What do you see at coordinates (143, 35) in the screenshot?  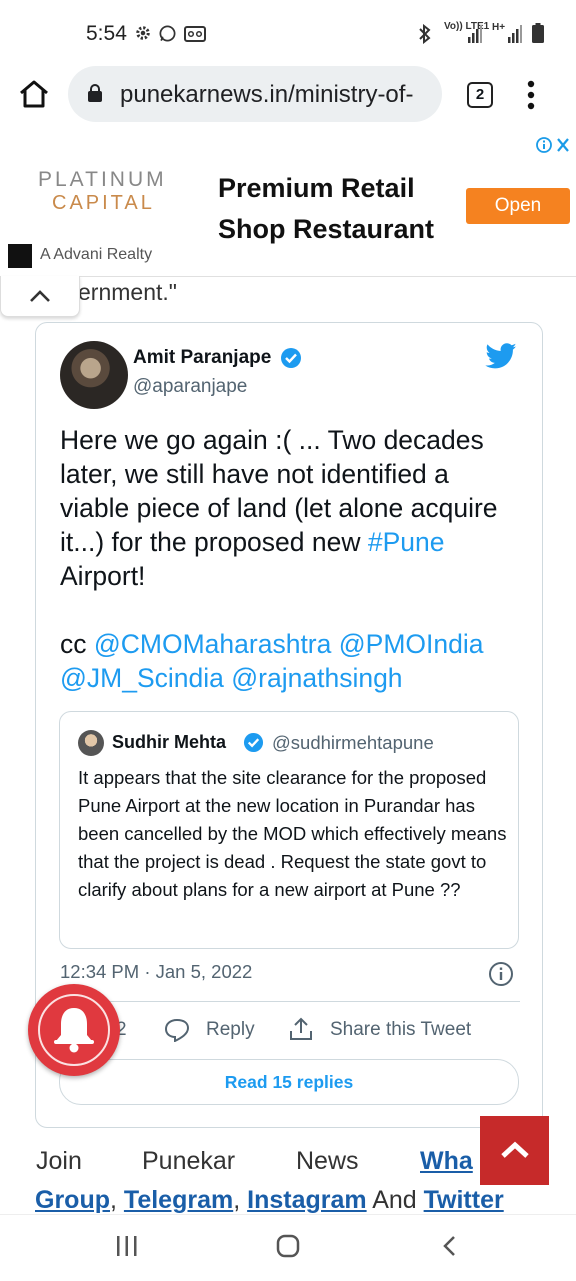 I see `gear-icon` at bounding box center [143, 35].